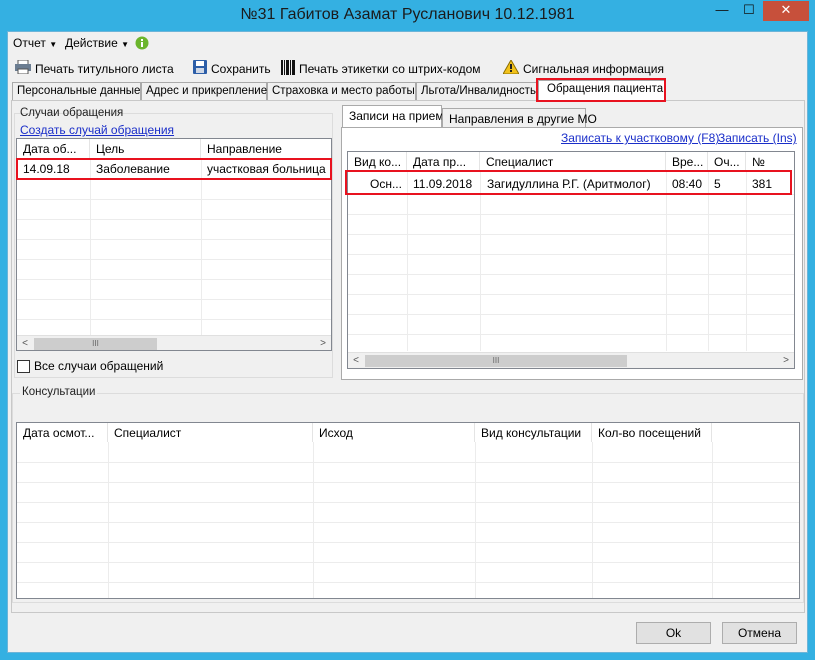 This screenshot has height=660, width=815. What do you see at coordinates (266, 148) in the screenshot?
I see `cases-col-direction: Направление` at bounding box center [266, 148].